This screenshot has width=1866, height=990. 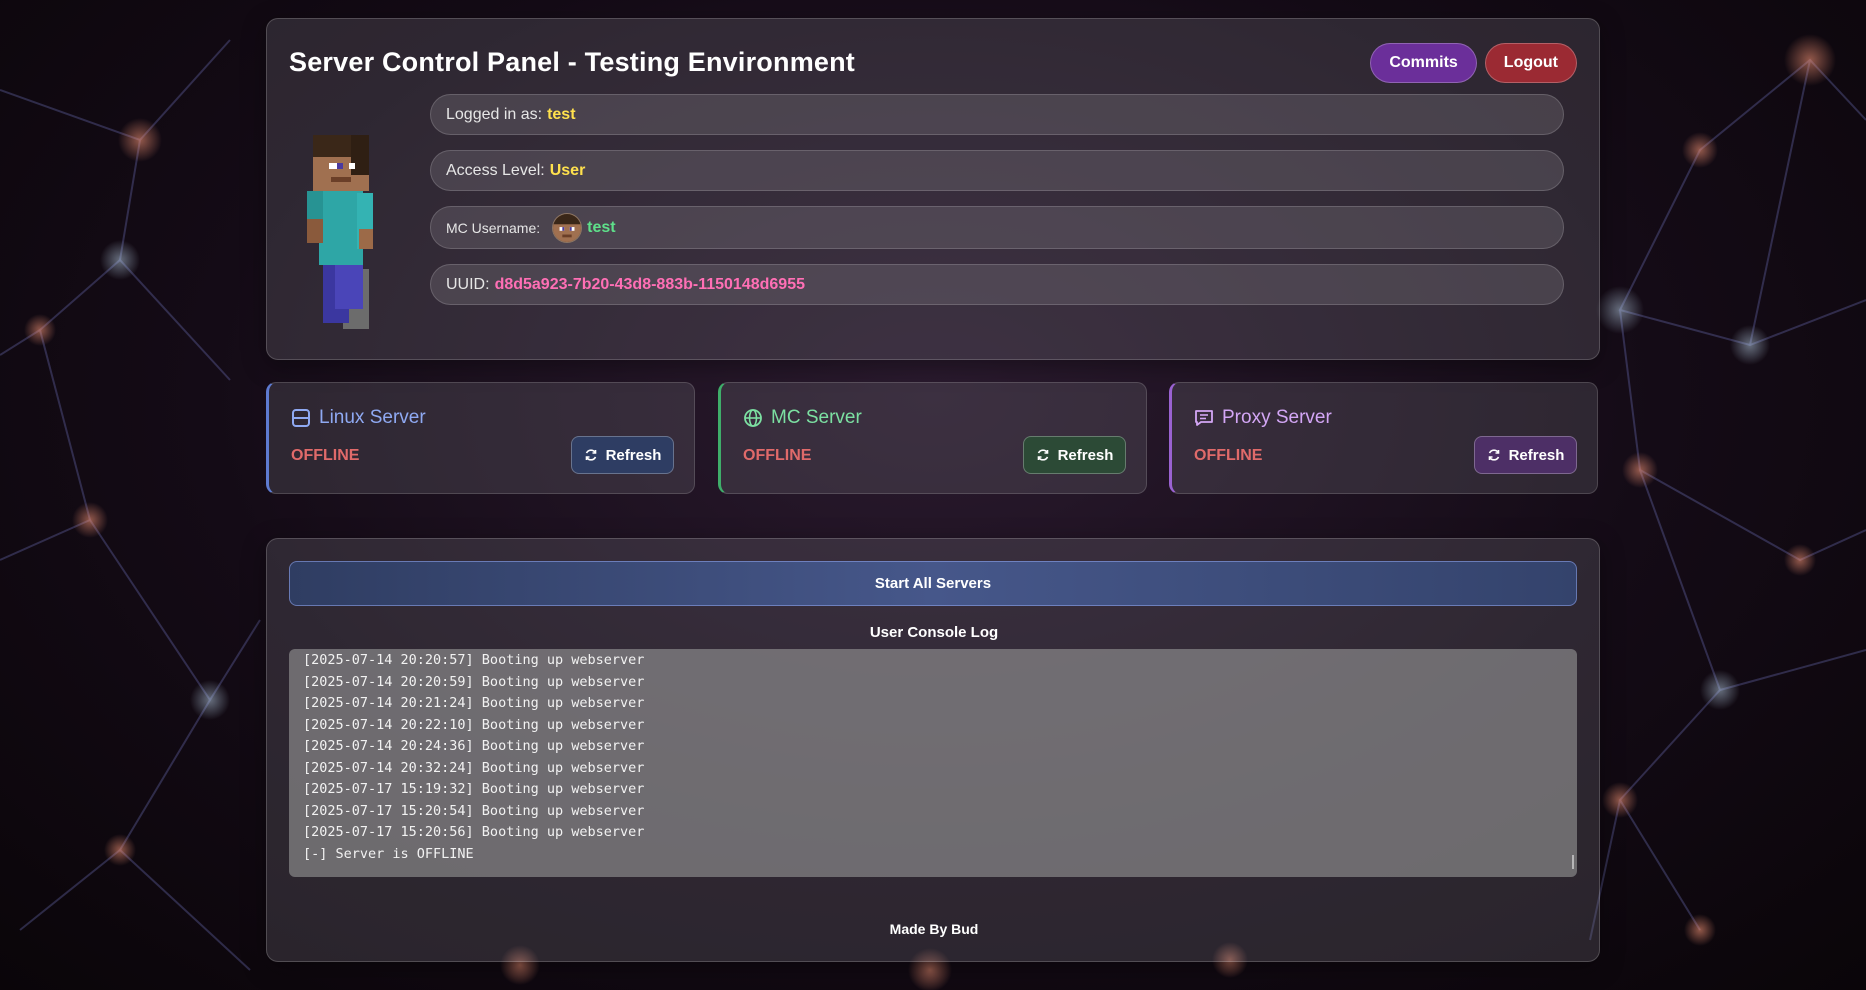 What do you see at coordinates (1383, 438) in the screenshot?
I see `server-card-proxy: Proxy Server OFFLINE Refresh` at bounding box center [1383, 438].